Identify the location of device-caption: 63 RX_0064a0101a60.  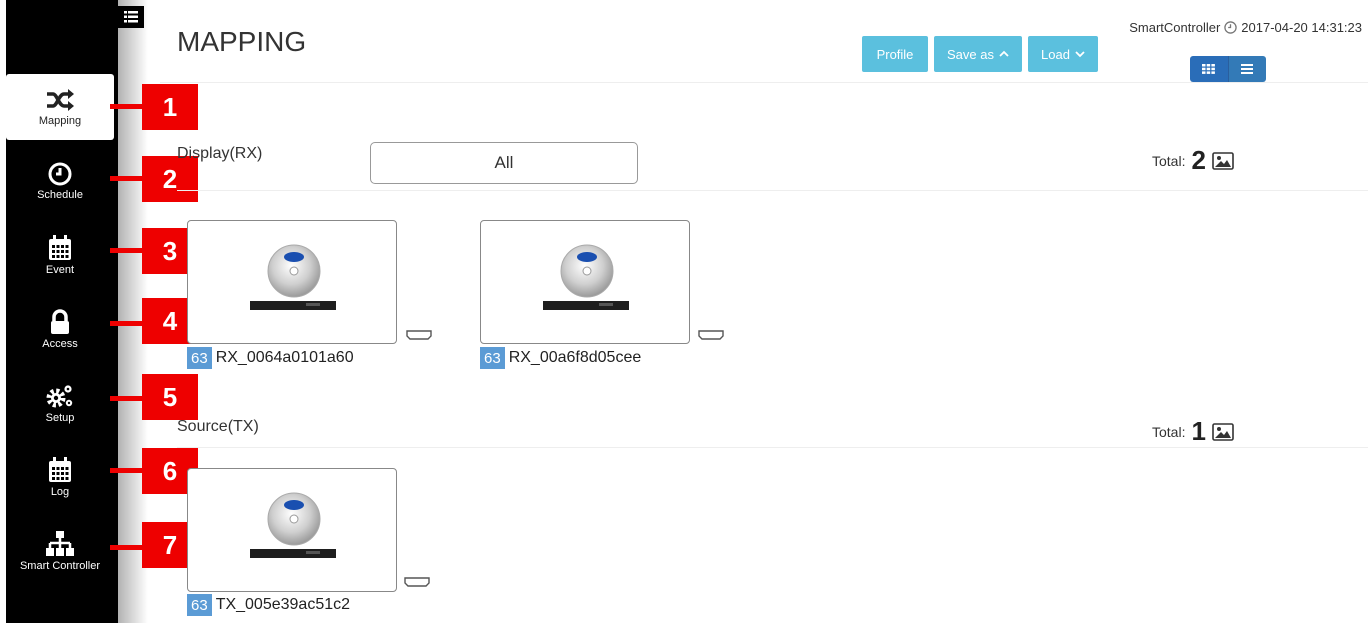
(270, 358).